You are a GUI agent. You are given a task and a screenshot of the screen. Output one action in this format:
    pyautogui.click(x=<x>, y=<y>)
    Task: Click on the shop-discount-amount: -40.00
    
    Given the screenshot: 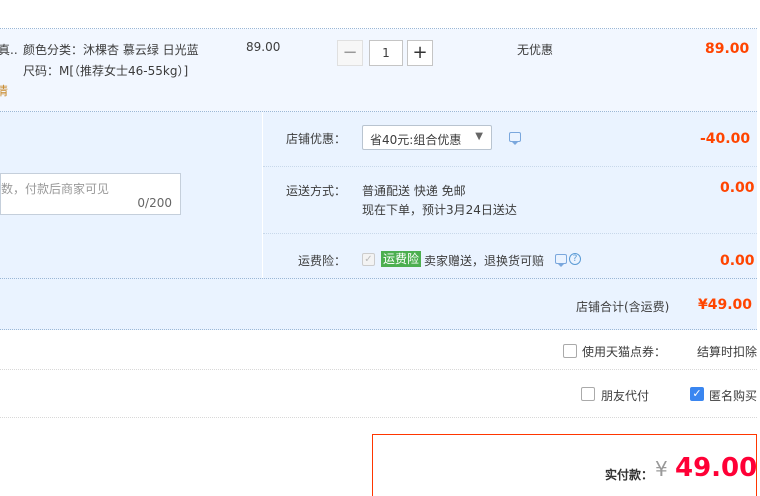 What is the action you would take?
    pyautogui.click(x=725, y=139)
    